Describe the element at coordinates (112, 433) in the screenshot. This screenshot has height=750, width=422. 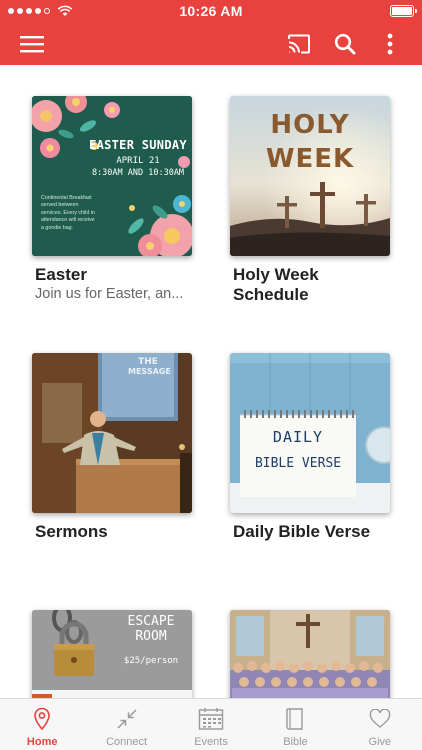
I see `sermons-image: THE MESSAGE` at that location.